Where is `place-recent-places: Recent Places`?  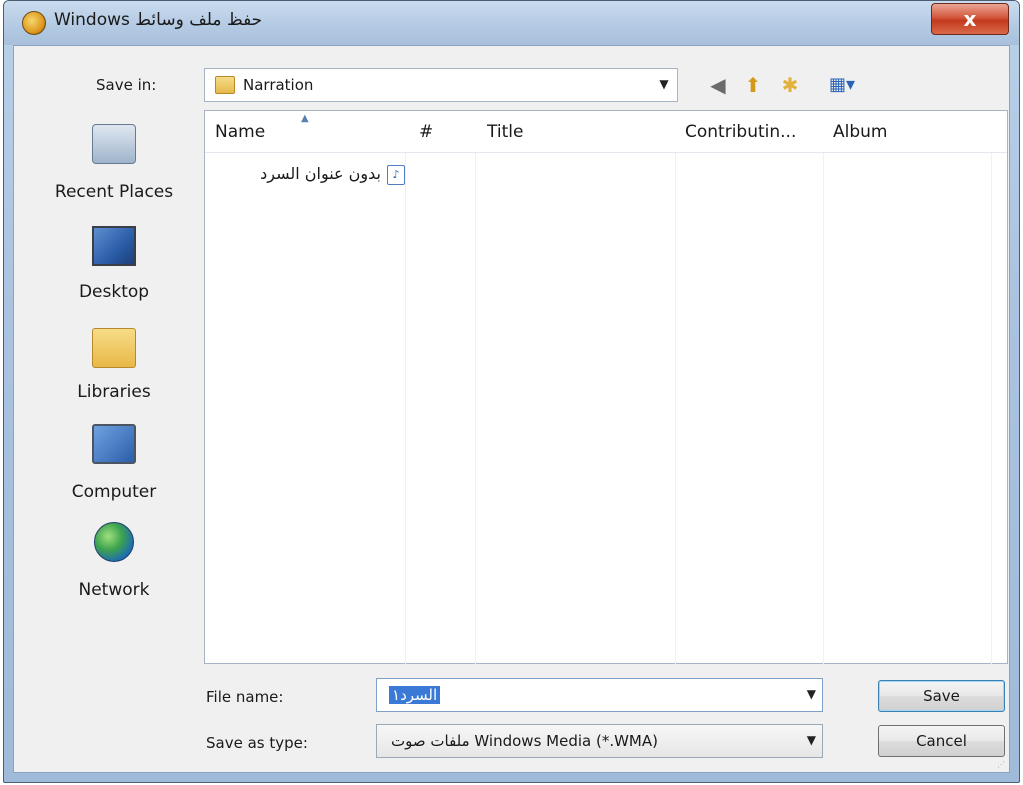
place-recent-places: Recent Places is located at coordinates (114, 159).